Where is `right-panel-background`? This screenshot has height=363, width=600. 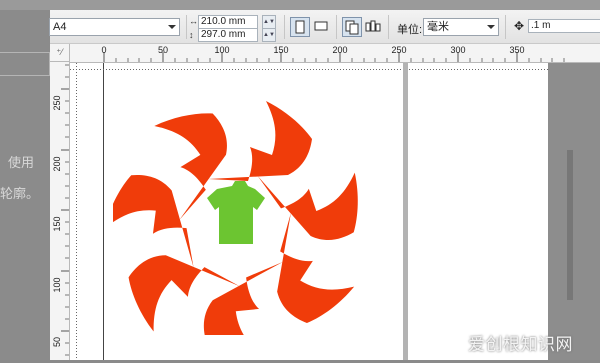
right-panel-background is located at coordinates (574, 211).